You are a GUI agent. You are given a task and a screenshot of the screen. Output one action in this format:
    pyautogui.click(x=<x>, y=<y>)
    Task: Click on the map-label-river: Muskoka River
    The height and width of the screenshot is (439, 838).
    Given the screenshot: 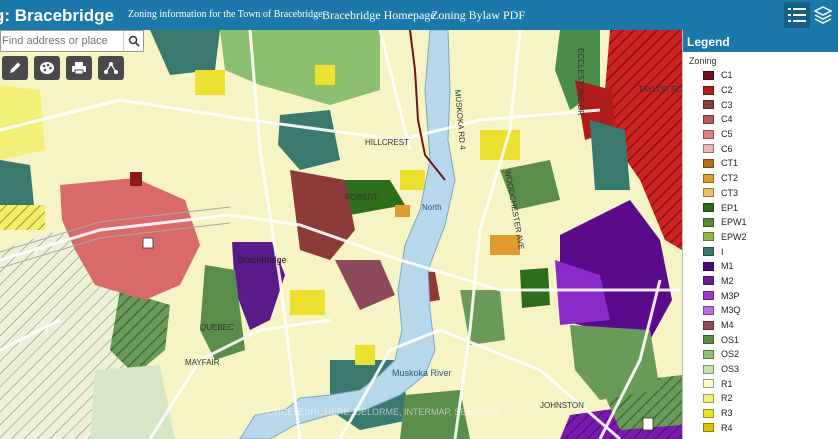 What is the action you would take?
    pyautogui.click(x=422, y=373)
    